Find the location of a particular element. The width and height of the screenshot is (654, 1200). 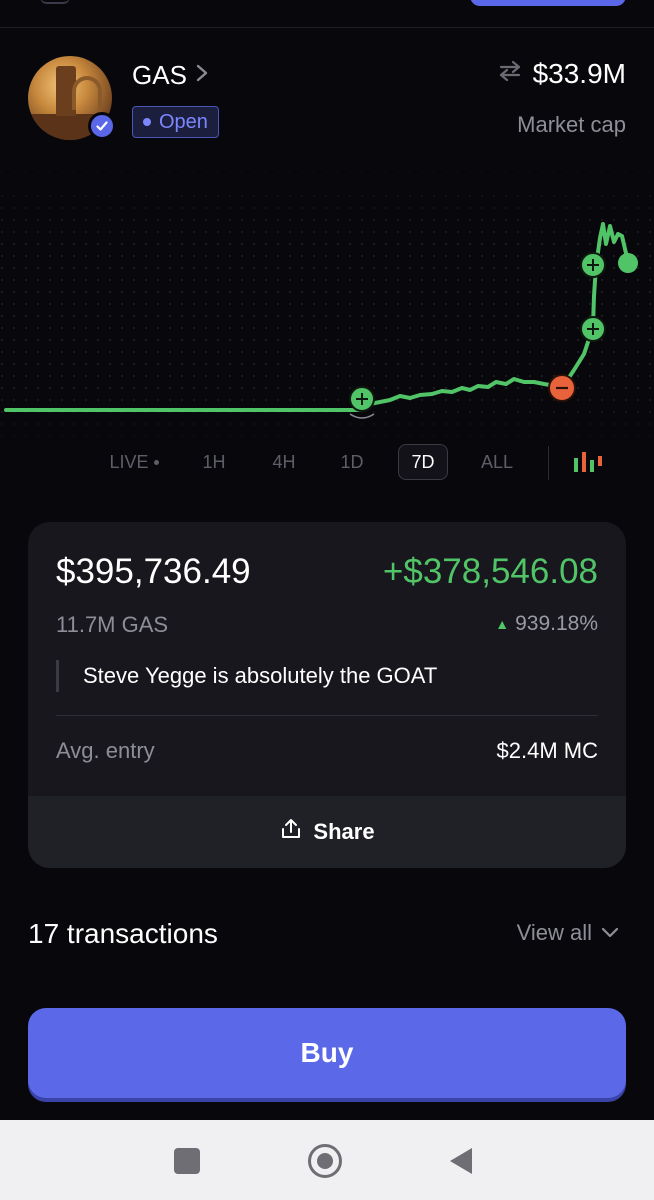

tab-label: 1H is located at coordinates (214, 461).